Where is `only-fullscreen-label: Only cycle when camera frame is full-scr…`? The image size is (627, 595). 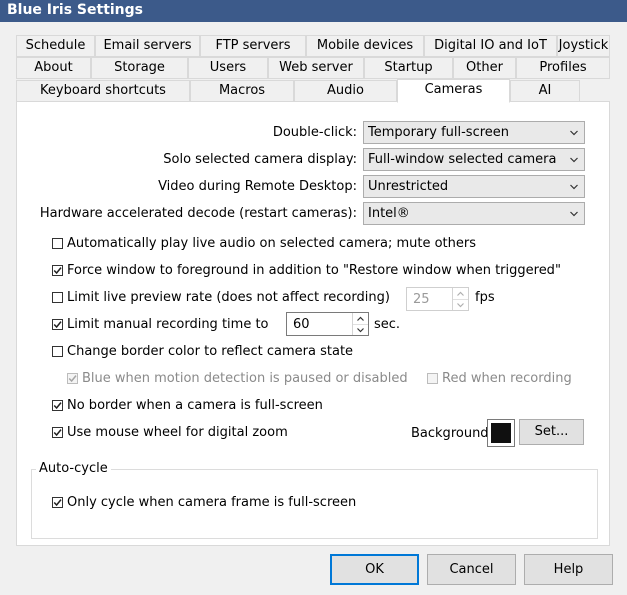 only-fullscreen-label: Only cycle when camera frame is full-scr… is located at coordinates (211, 502).